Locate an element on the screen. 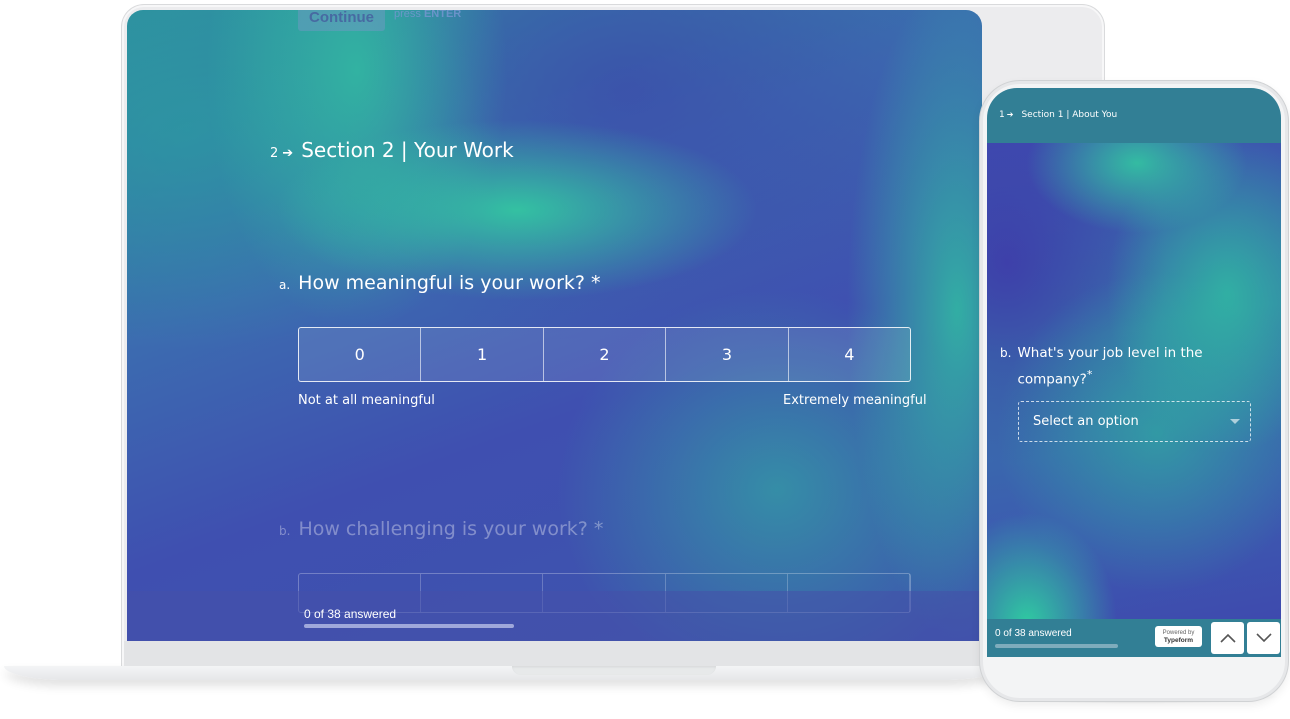 Image resolution: width=1290 pixels, height=719 pixels. laptop-notch is located at coordinates (614, 670).